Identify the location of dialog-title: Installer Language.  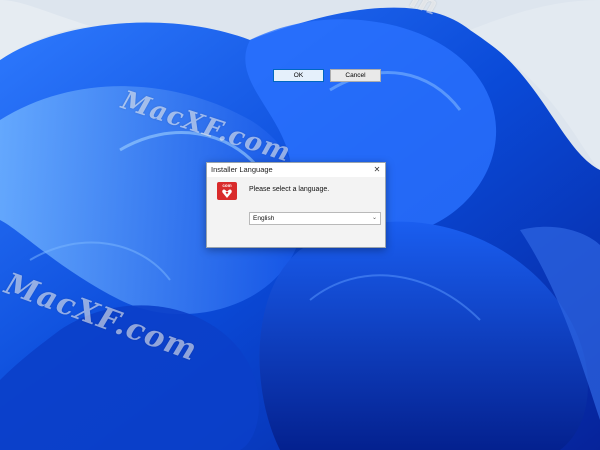
(242, 169).